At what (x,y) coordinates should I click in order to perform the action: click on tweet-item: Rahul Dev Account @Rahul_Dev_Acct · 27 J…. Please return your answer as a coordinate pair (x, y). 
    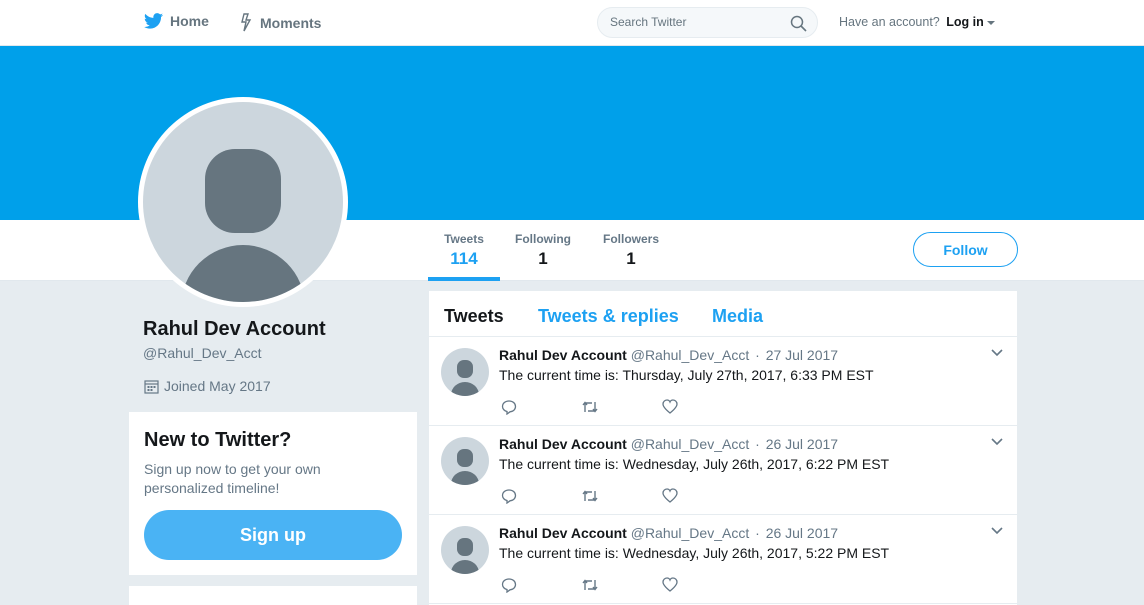
    Looking at the image, I should click on (723, 381).